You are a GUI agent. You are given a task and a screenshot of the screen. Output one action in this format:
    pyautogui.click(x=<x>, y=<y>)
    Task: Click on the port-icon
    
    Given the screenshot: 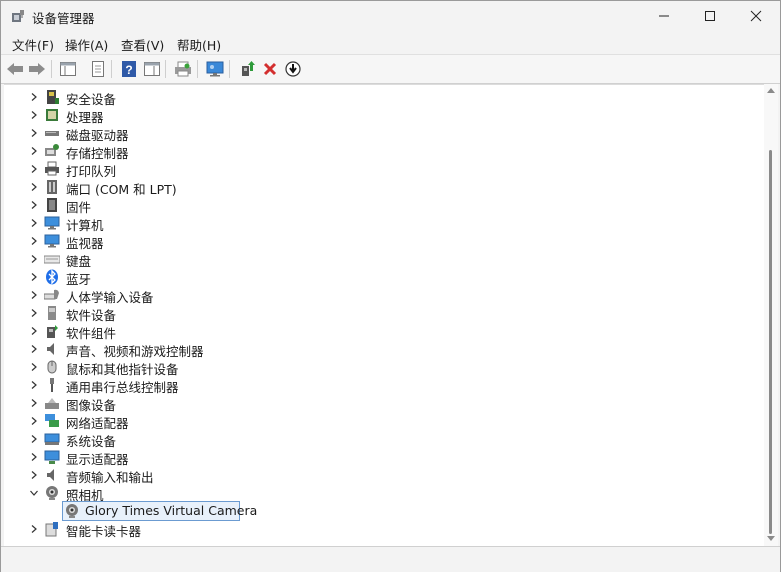 What is the action you would take?
    pyautogui.click(x=52, y=187)
    